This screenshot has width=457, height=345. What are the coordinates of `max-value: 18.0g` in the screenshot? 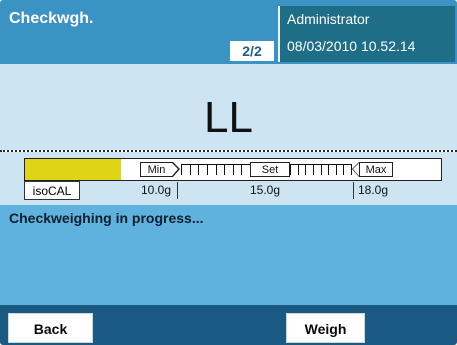 It's located at (373, 190).